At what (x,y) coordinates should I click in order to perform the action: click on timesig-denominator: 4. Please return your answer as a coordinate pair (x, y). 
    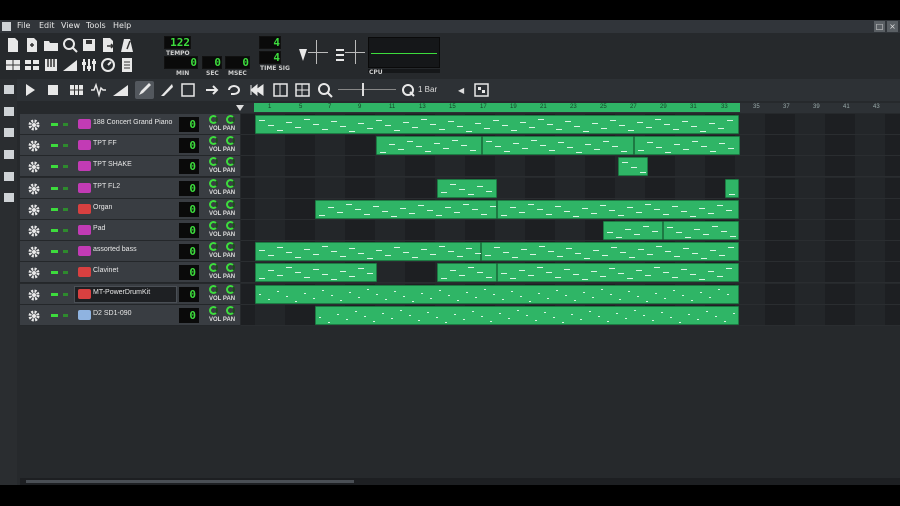
    Looking at the image, I should click on (270, 57).